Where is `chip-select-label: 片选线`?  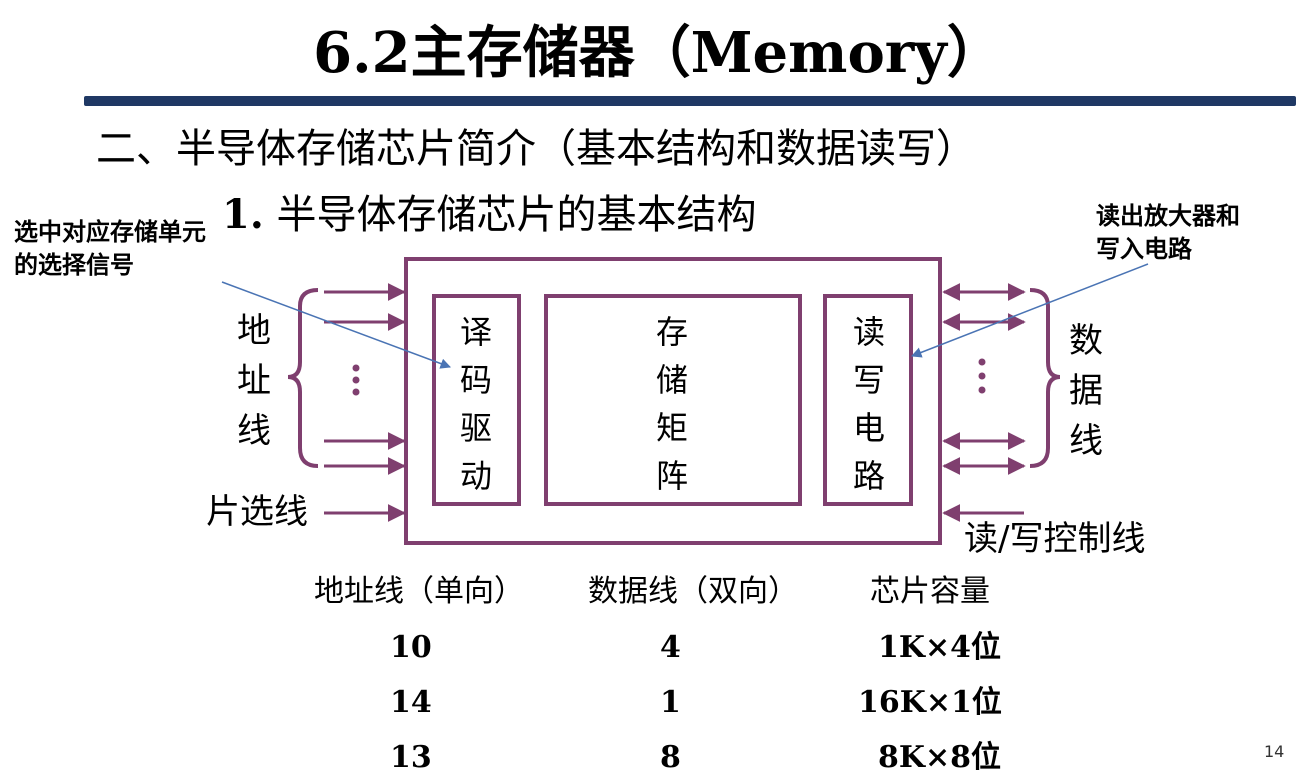
chip-select-label: 片选线 is located at coordinates (257, 512).